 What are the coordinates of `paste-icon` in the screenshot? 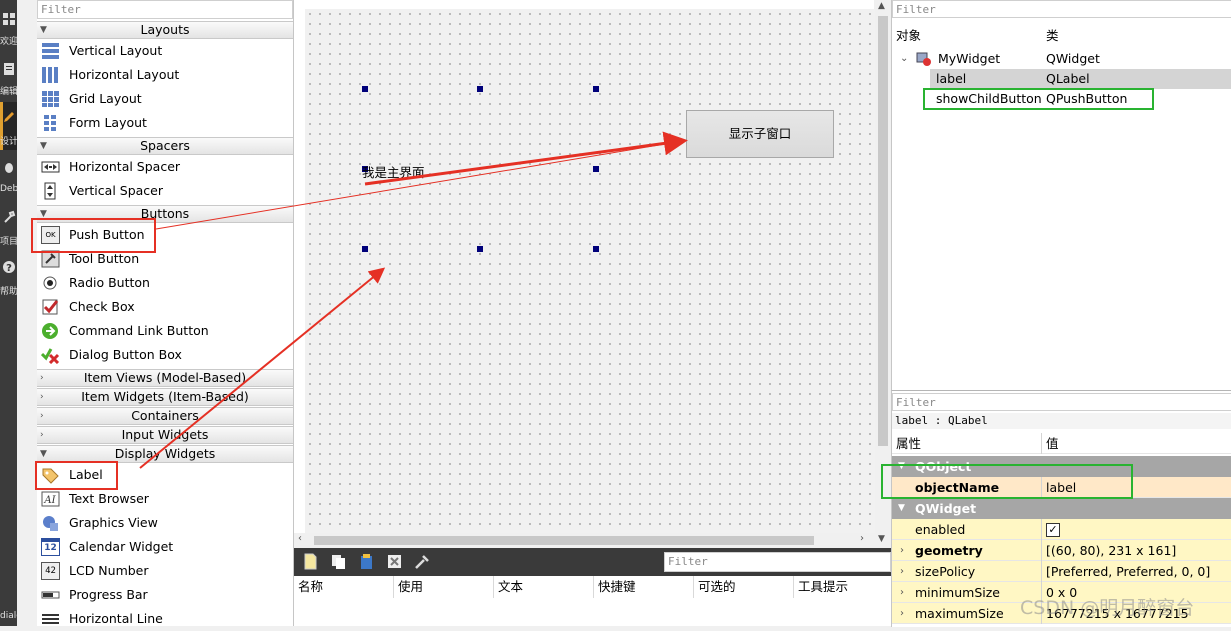 It's located at (366, 561).